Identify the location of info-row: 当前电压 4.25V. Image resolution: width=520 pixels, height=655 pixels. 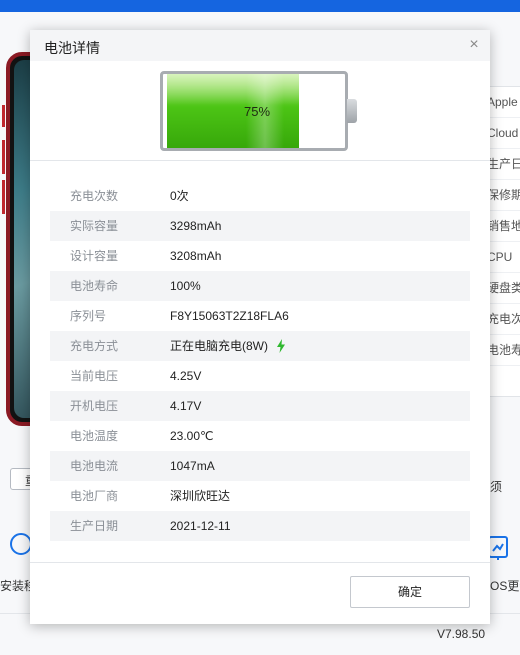
(260, 376).